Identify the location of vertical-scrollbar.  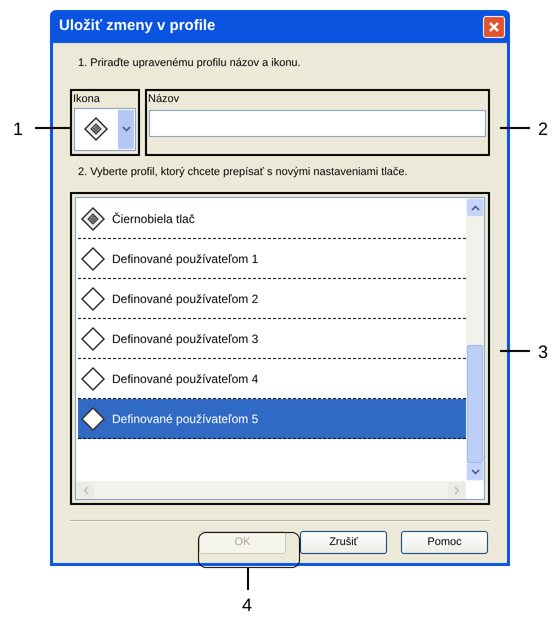
(475, 339).